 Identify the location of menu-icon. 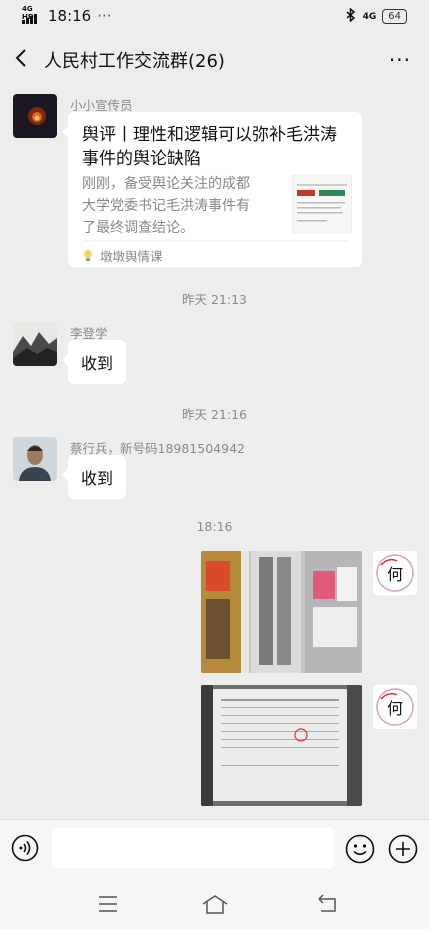
(108, 904).